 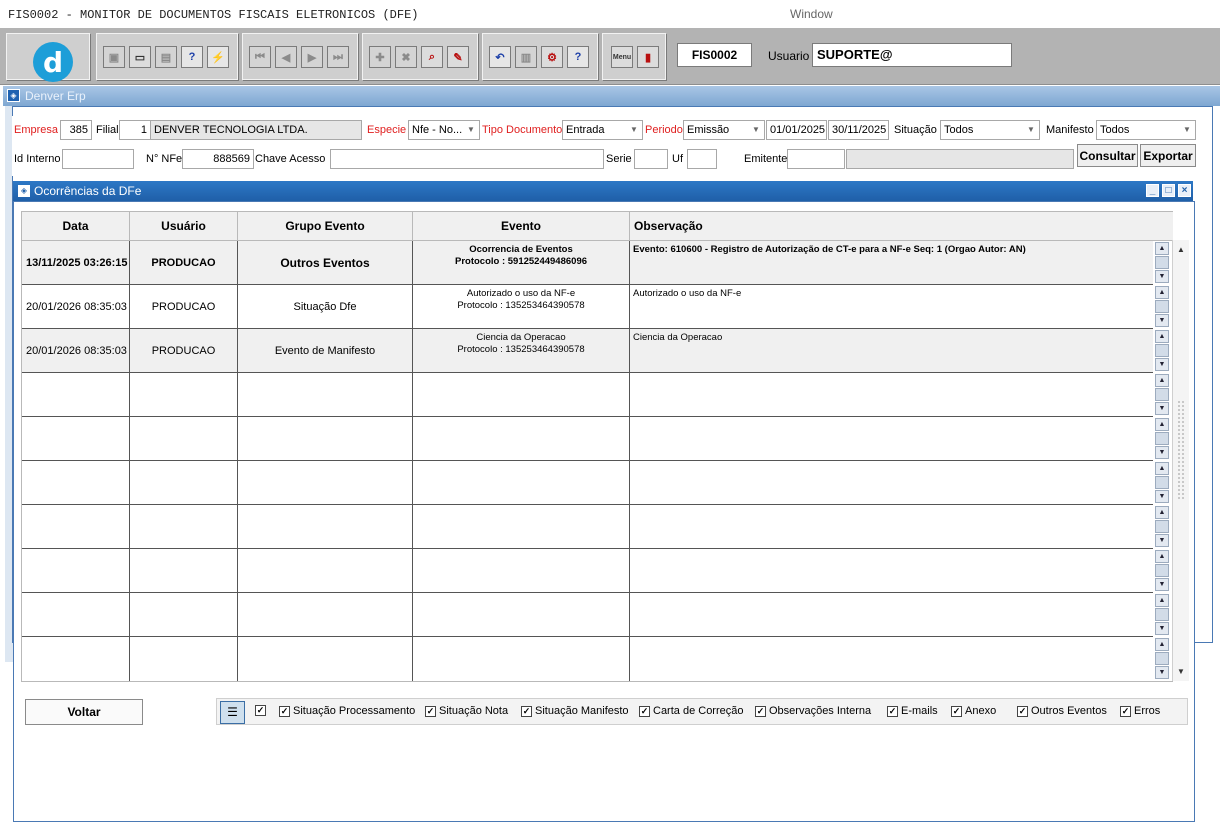 I want to click on tools-icon: ⚙, so click(x=552, y=57).